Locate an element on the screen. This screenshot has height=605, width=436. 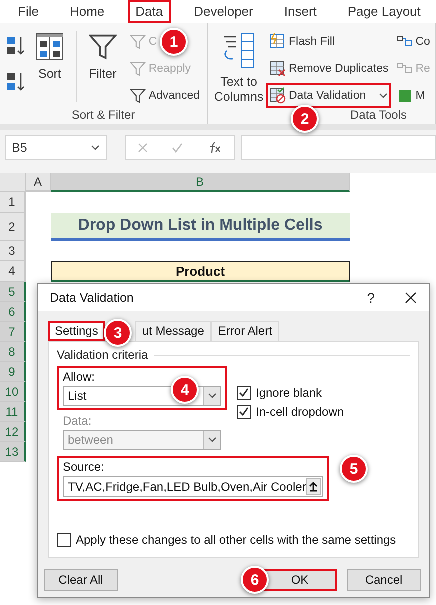
consolidate-icon is located at coordinates (404, 42).